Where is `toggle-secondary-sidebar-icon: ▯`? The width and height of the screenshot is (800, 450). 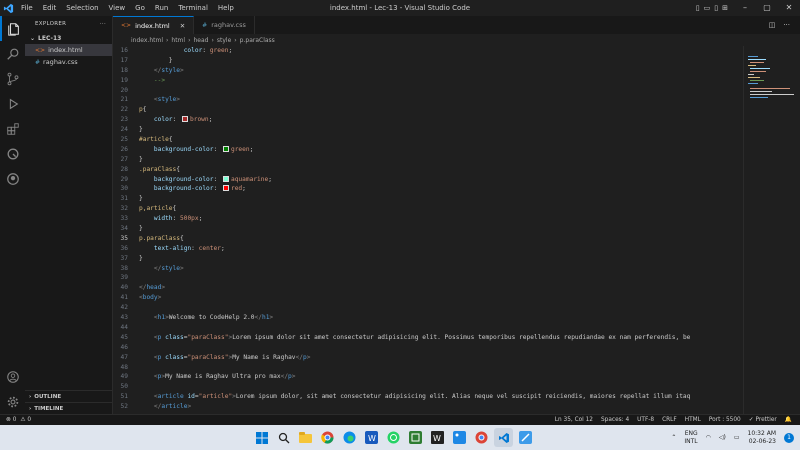
toggle-secondary-sidebar-icon: ▯ is located at coordinates (716, 8).